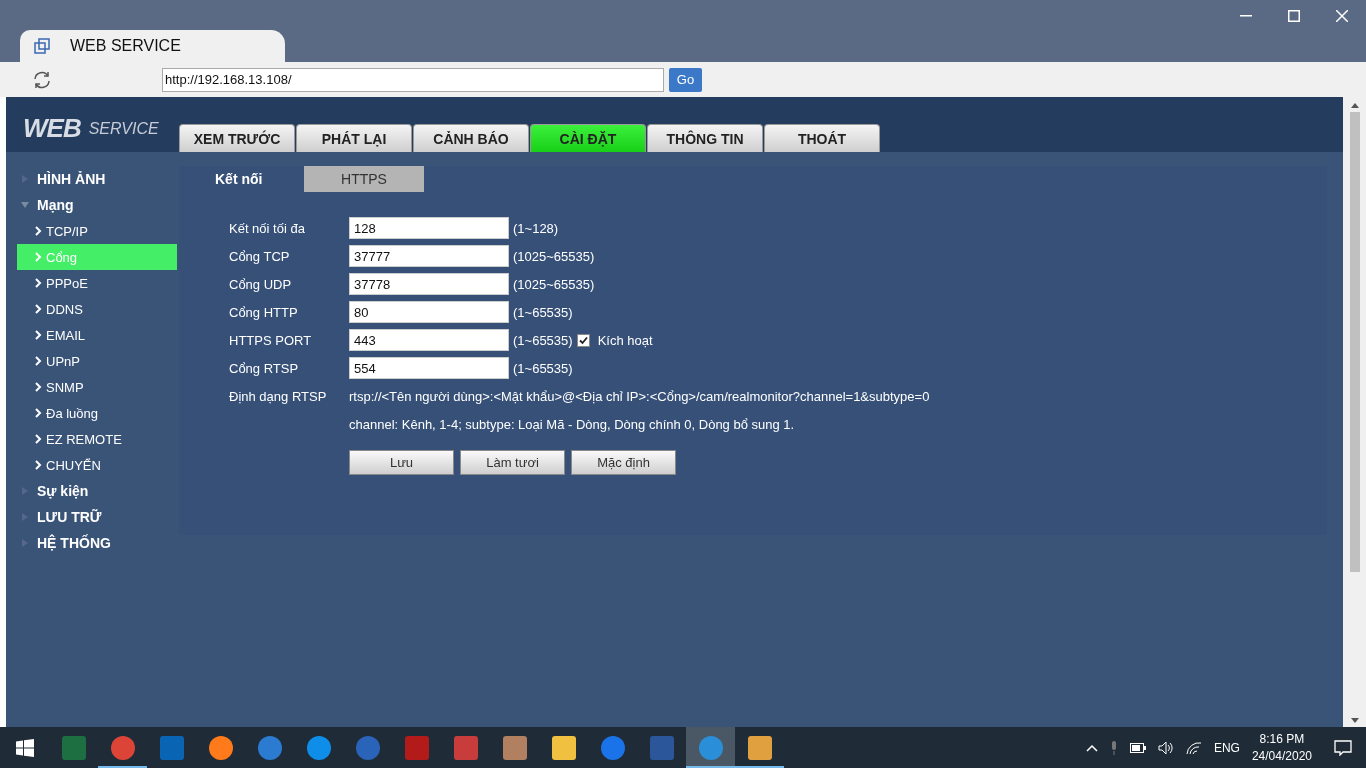  What do you see at coordinates (685, 79) in the screenshot?
I see `go-button: Go` at bounding box center [685, 79].